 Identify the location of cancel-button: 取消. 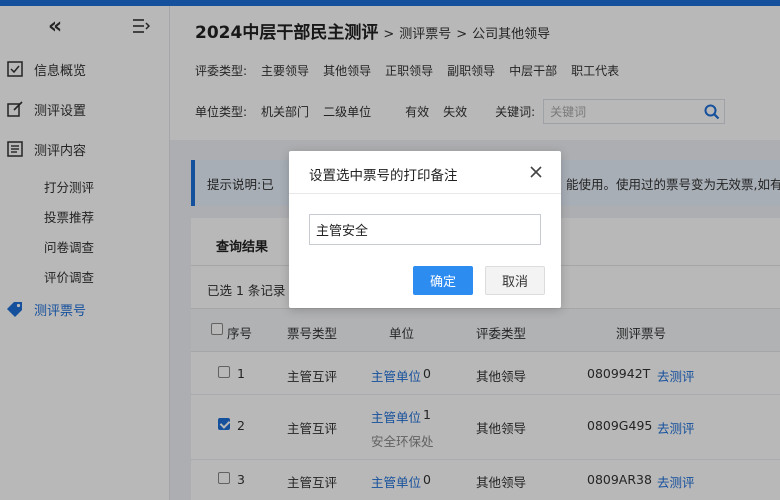
(515, 280).